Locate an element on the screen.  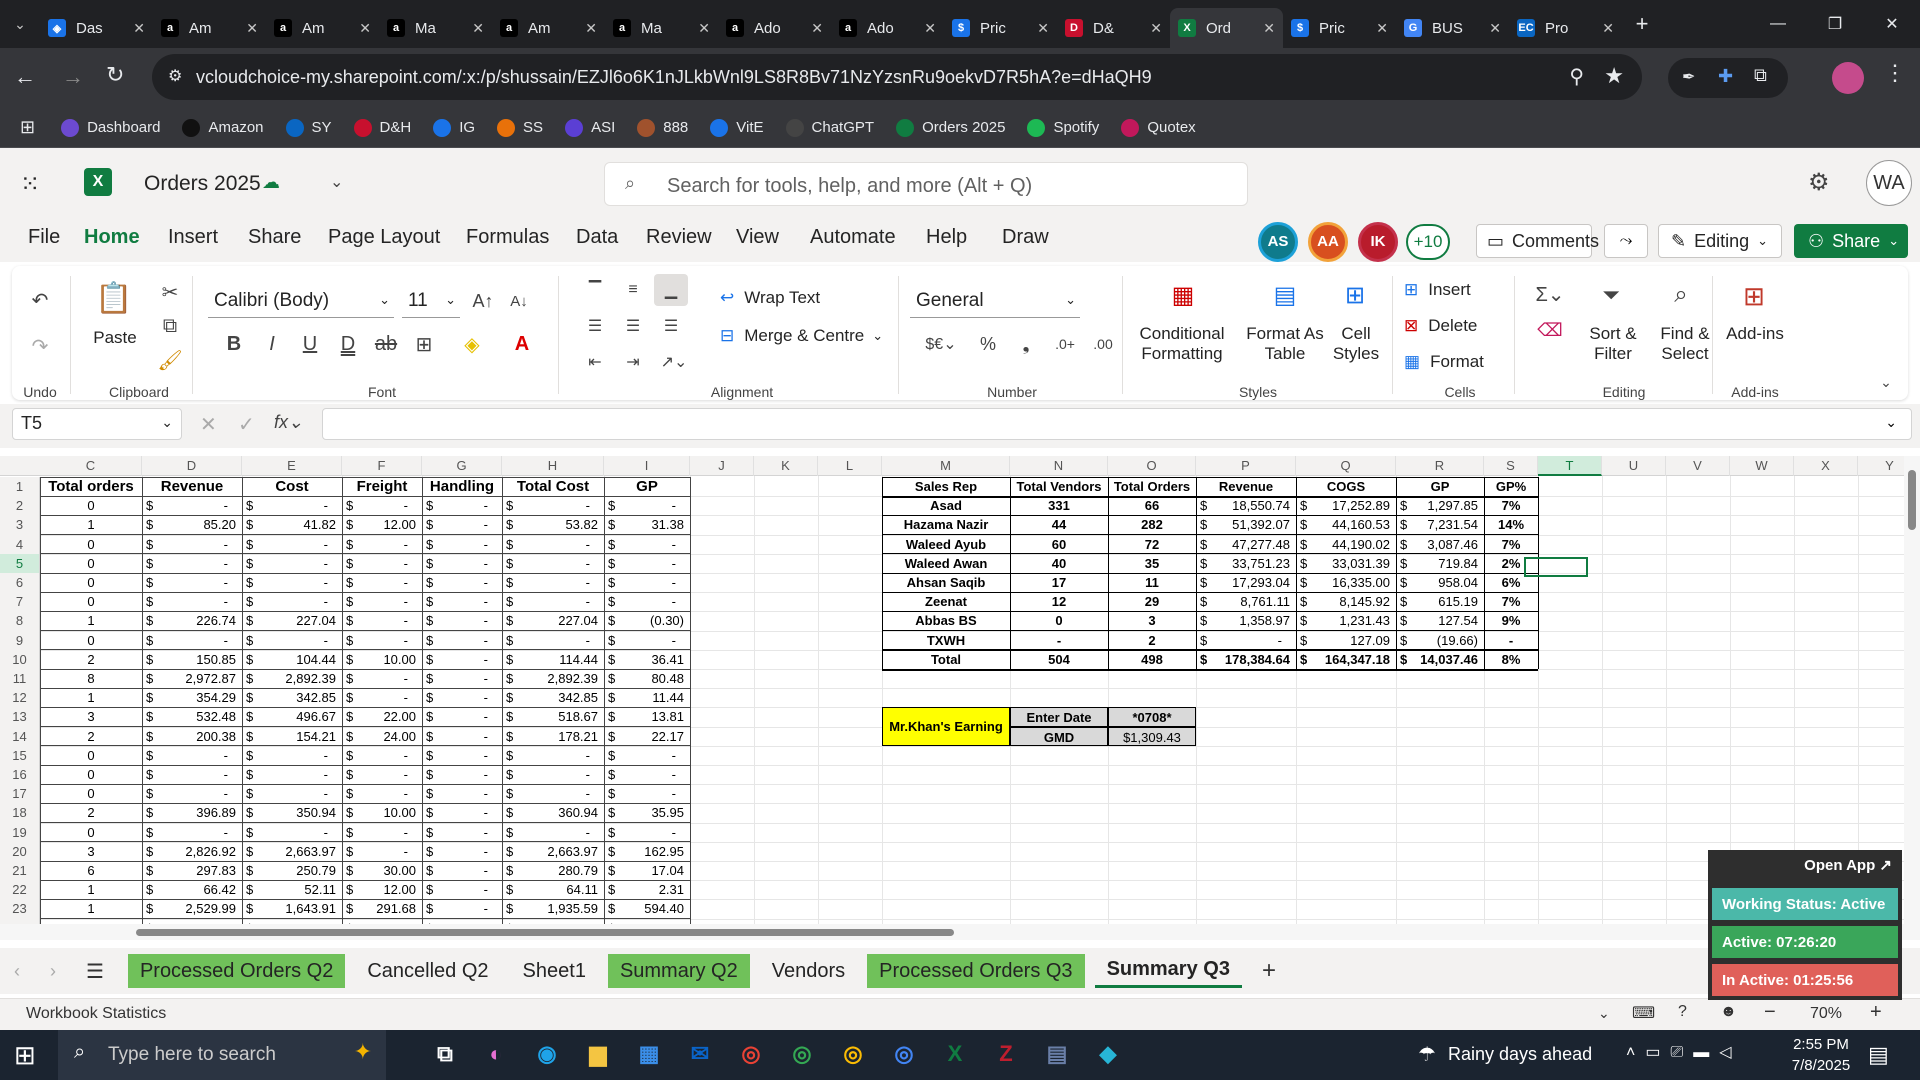
store-icon: ▦ is located at coordinates (649, 1055).